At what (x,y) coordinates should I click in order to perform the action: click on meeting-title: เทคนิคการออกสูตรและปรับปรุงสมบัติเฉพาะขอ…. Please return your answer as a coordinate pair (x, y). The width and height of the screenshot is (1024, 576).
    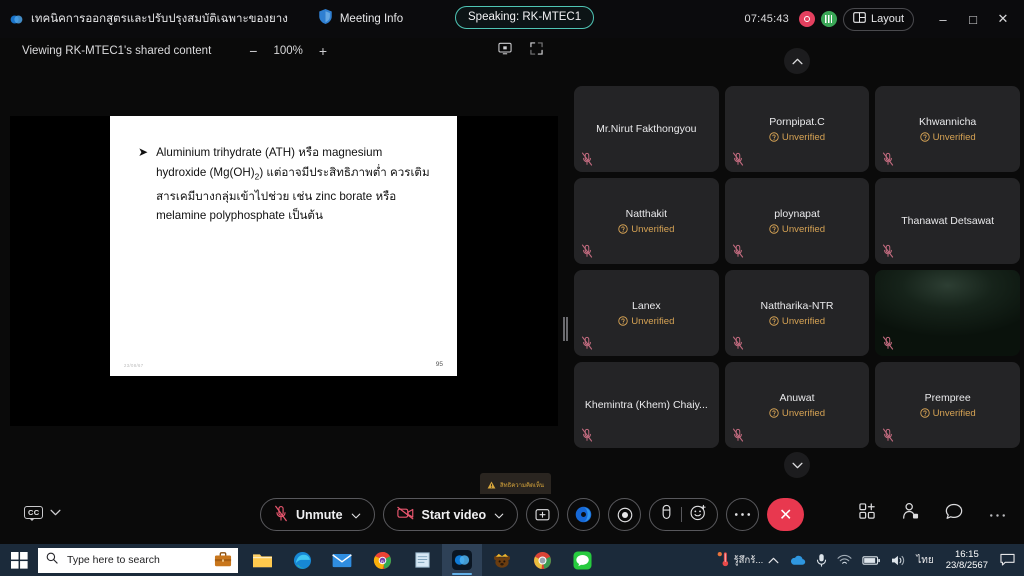
    Looking at the image, I should click on (159, 19).